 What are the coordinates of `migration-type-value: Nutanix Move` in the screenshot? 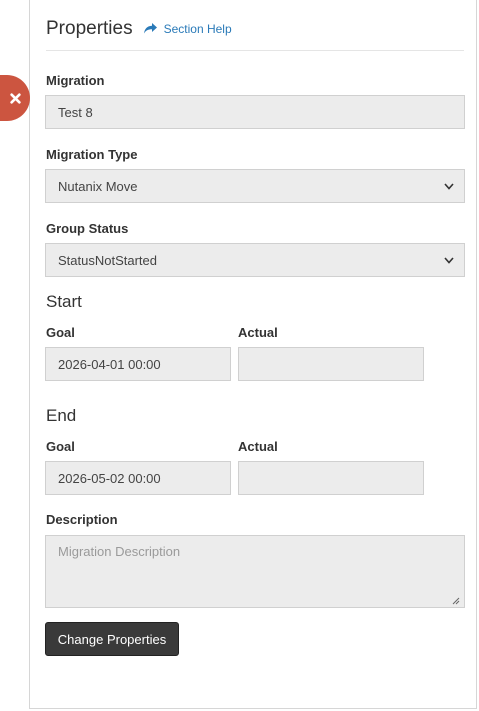 It's located at (98, 186).